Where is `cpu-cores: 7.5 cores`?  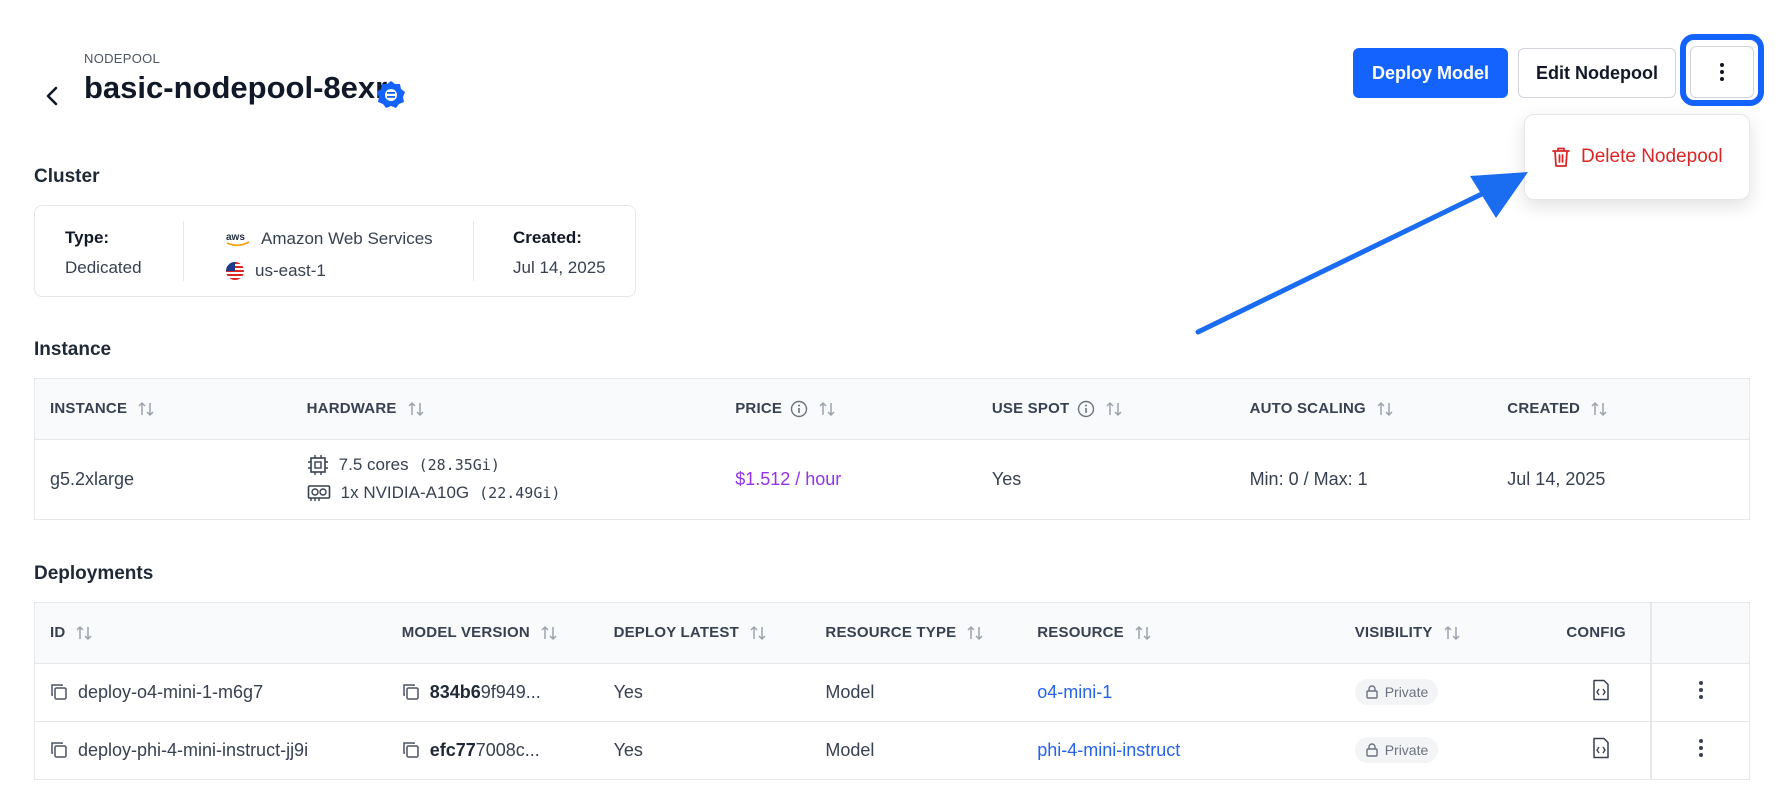
cpu-cores: 7.5 cores is located at coordinates (373, 465).